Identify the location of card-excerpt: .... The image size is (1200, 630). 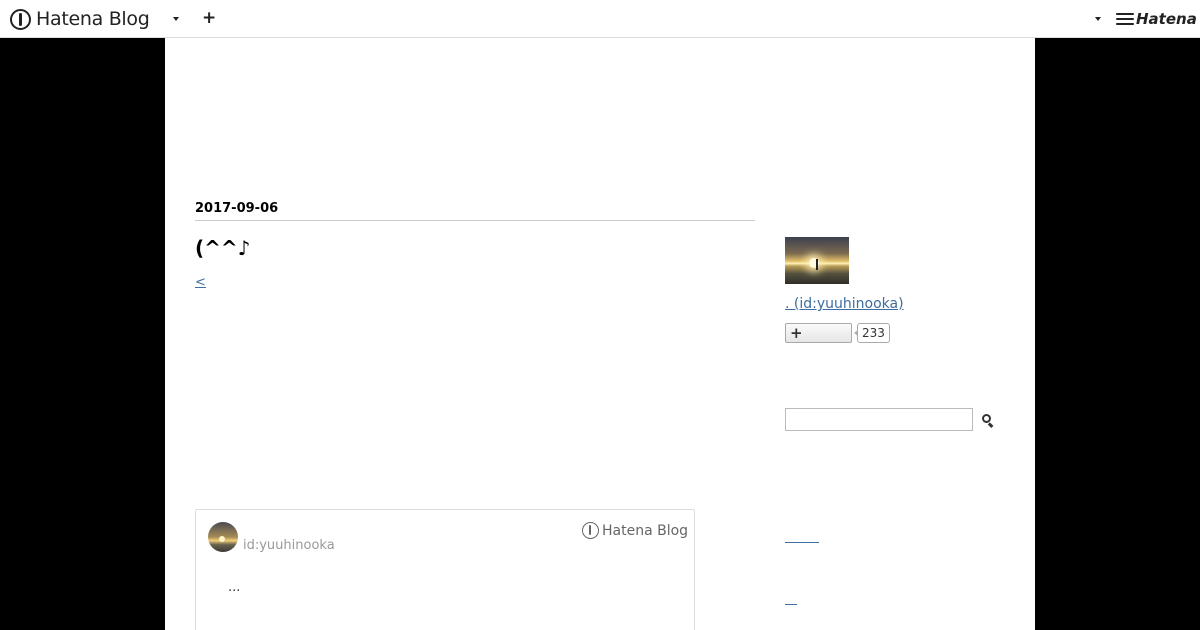
(234, 587).